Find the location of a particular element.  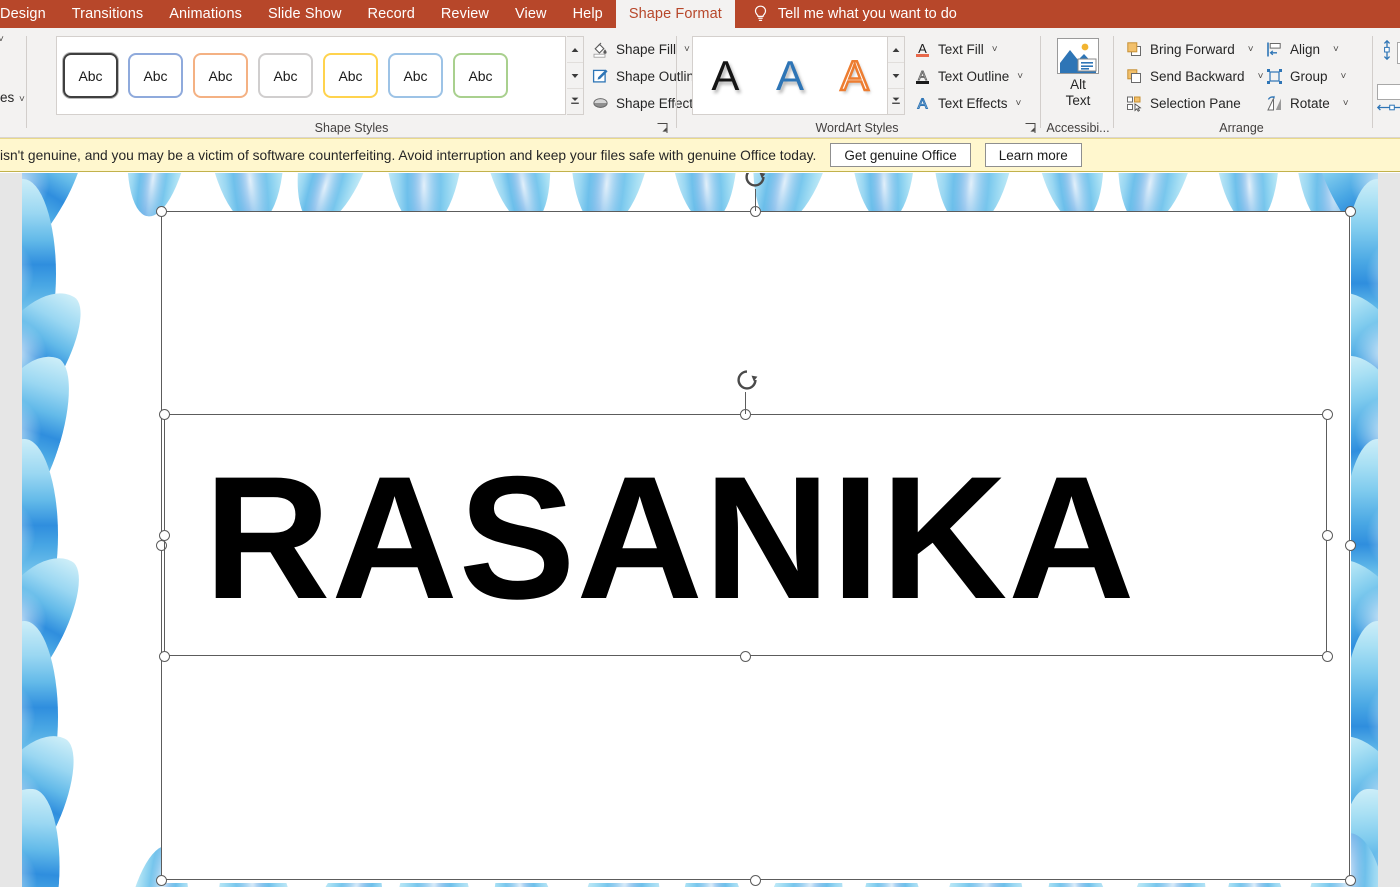

shape-height-row is located at coordinates (1390, 52).